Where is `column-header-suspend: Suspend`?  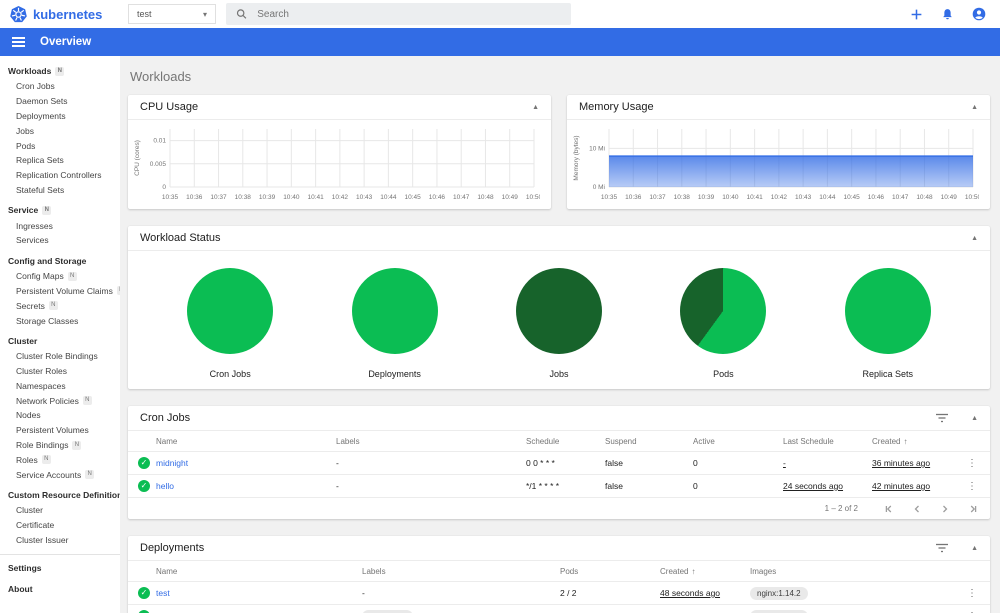
column-header-suspend: Suspend is located at coordinates (649, 441).